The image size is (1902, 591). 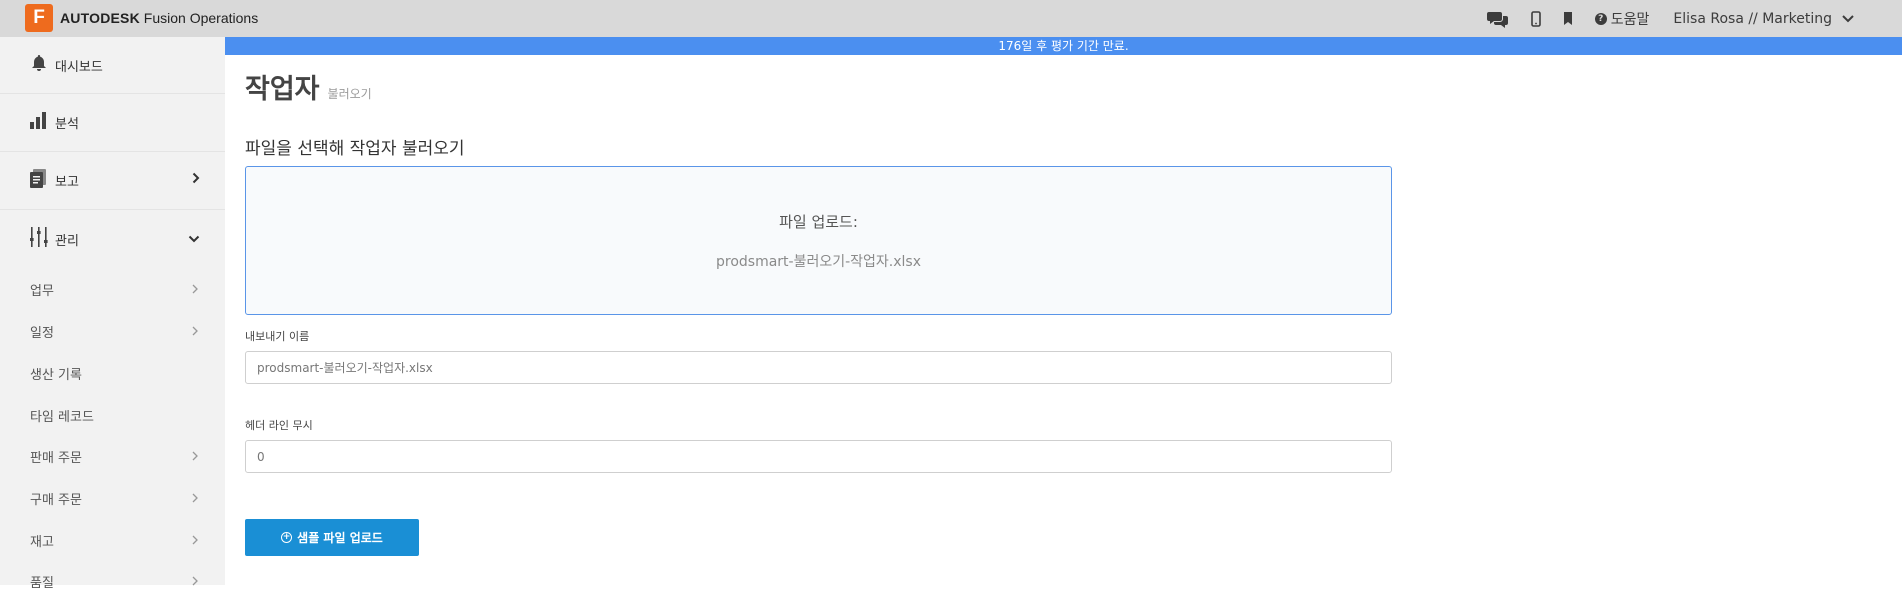 What do you see at coordinates (261, 456) in the screenshot?
I see `ignore-header-value: 0` at bounding box center [261, 456].